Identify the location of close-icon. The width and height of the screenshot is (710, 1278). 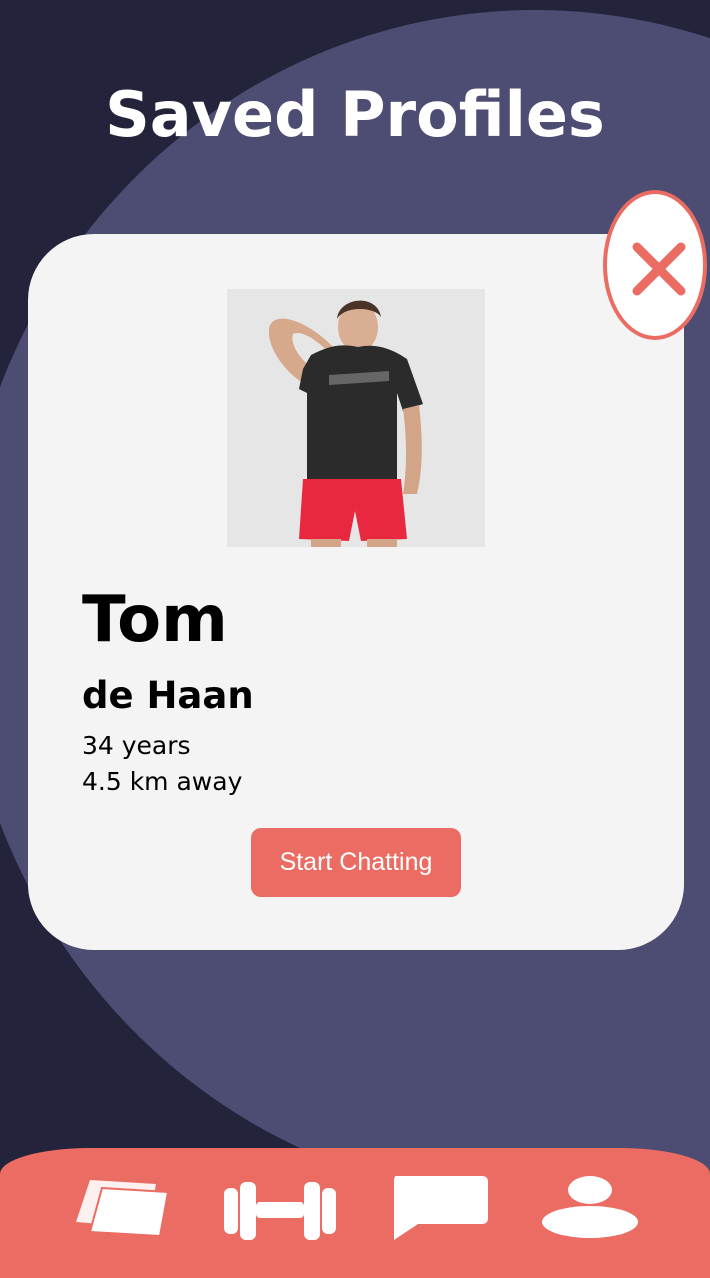
(659, 269).